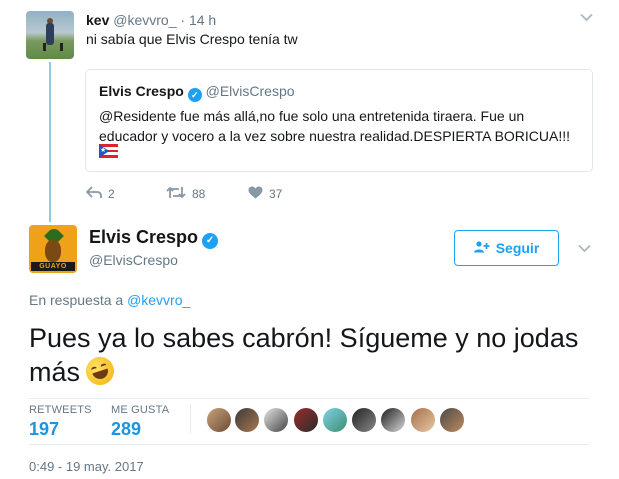 The image size is (619, 479). Describe the element at coordinates (255, 194) in the screenshot. I see `heart-icon` at that location.